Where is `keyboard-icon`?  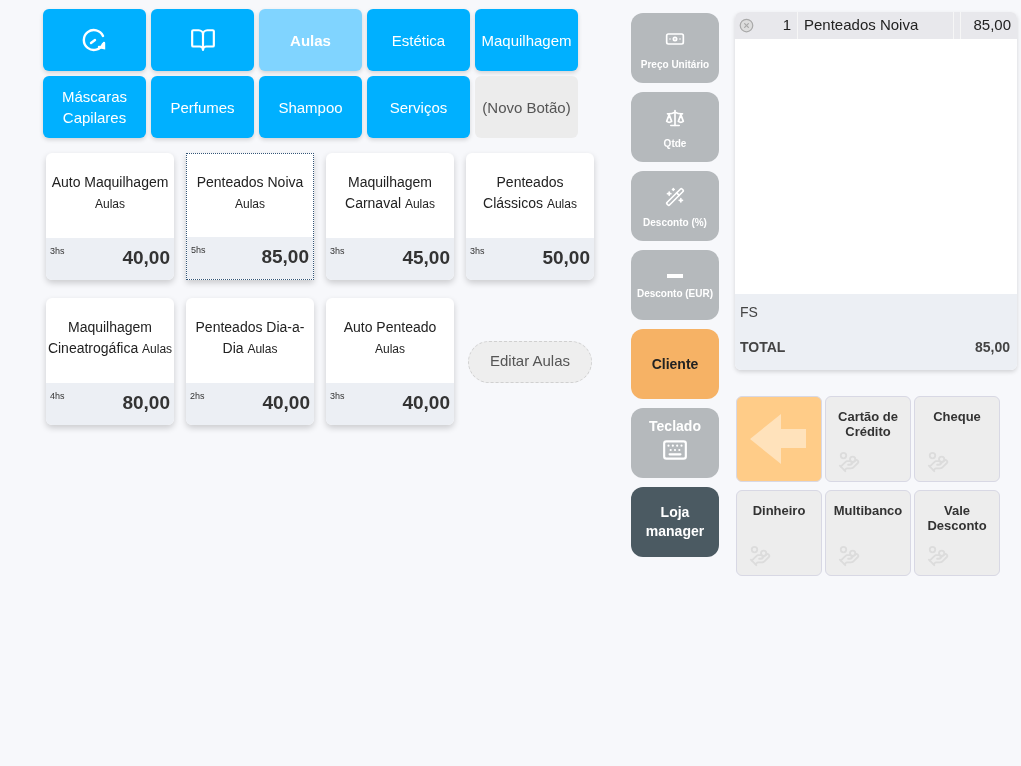 keyboard-icon is located at coordinates (675, 450).